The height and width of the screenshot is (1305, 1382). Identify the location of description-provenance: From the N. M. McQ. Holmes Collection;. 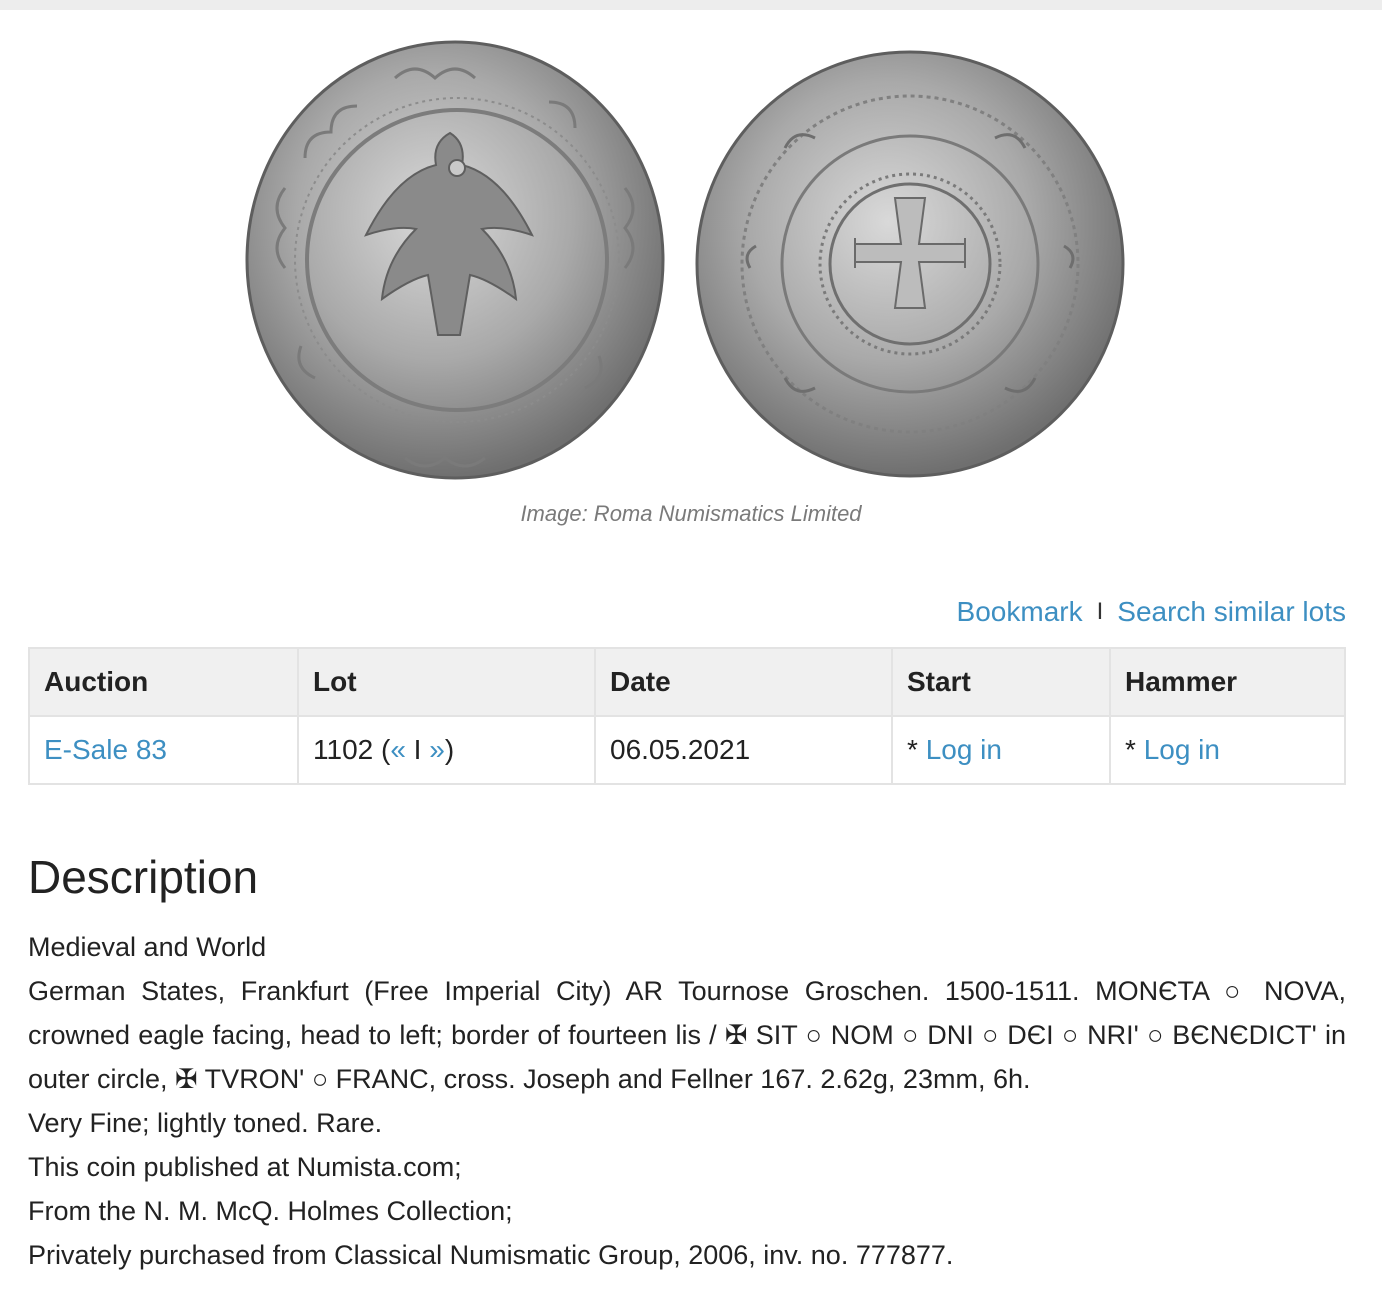
(270, 1211).